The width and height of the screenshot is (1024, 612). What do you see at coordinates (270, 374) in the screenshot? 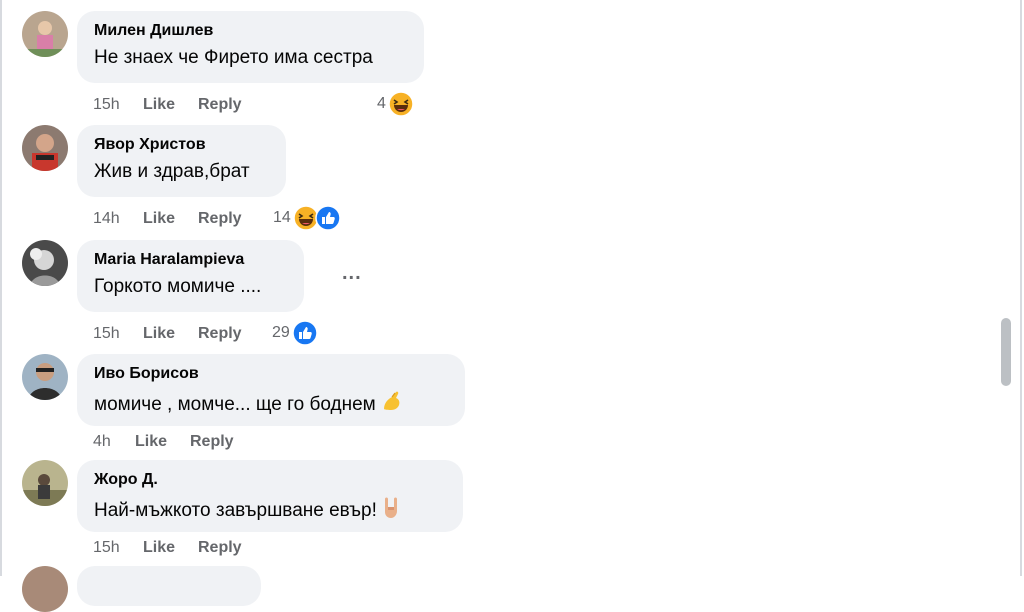
I see `comment-author: Иво Борисов` at bounding box center [270, 374].